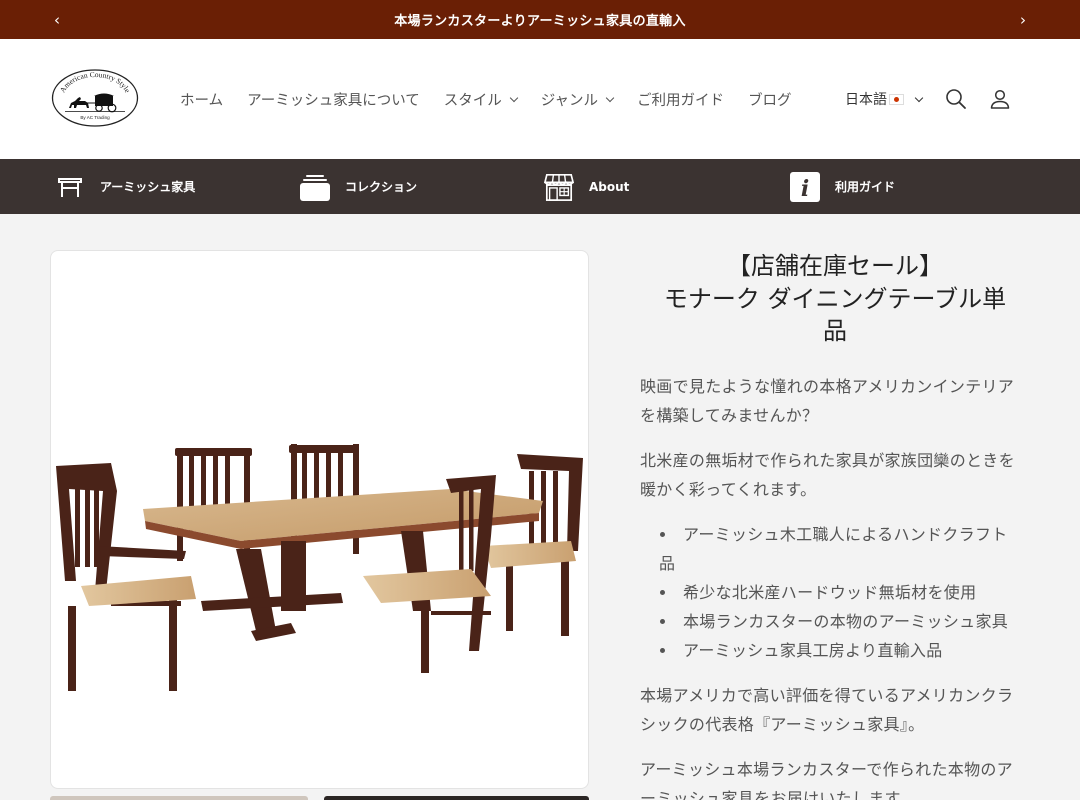  What do you see at coordinates (472, 100) in the screenshot?
I see `nav-style-label: スタイル` at bounding box center [472, 100].